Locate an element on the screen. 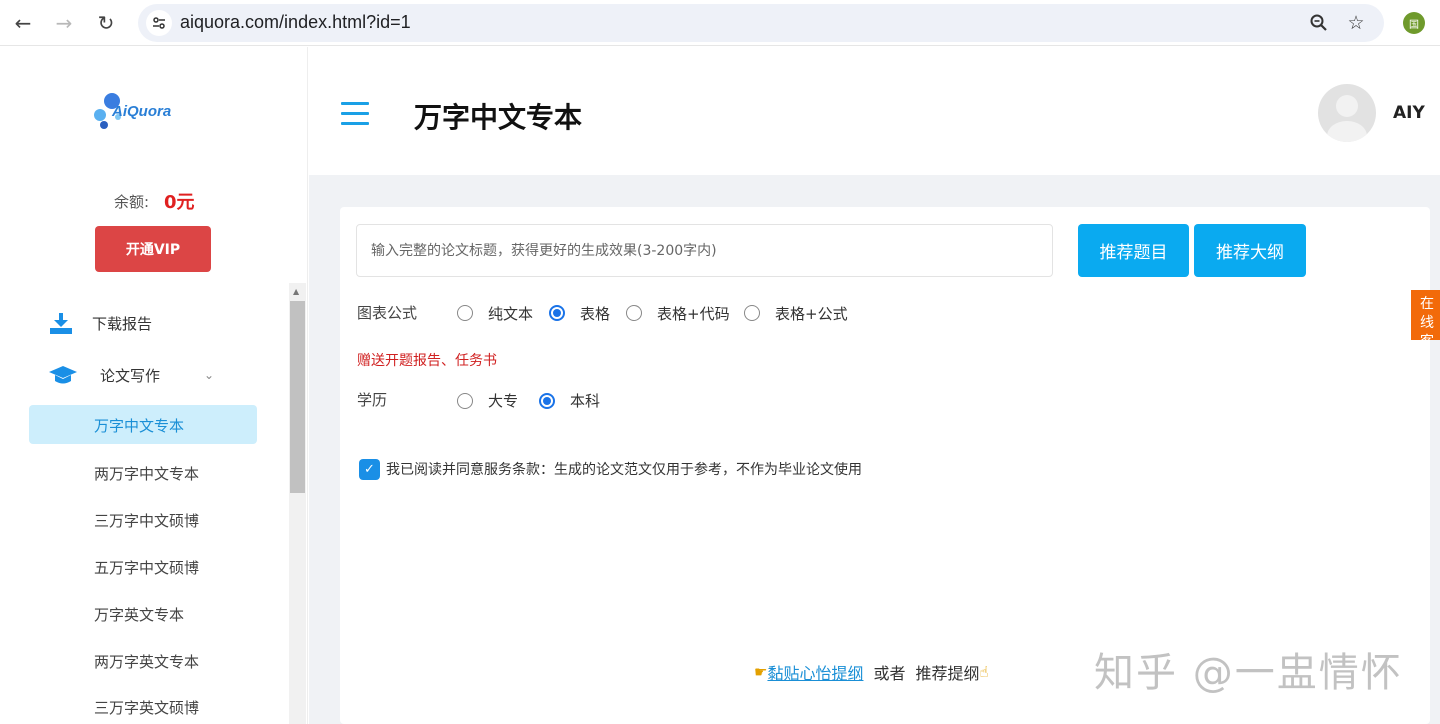  forward-arrow-icon: → is located at coordinates (64, 23).